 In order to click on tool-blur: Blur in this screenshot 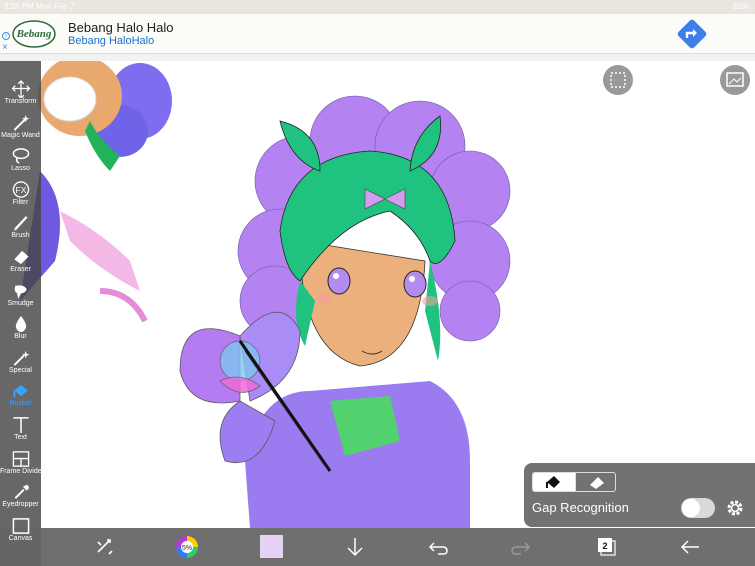, I will do `click(20, 330)`.